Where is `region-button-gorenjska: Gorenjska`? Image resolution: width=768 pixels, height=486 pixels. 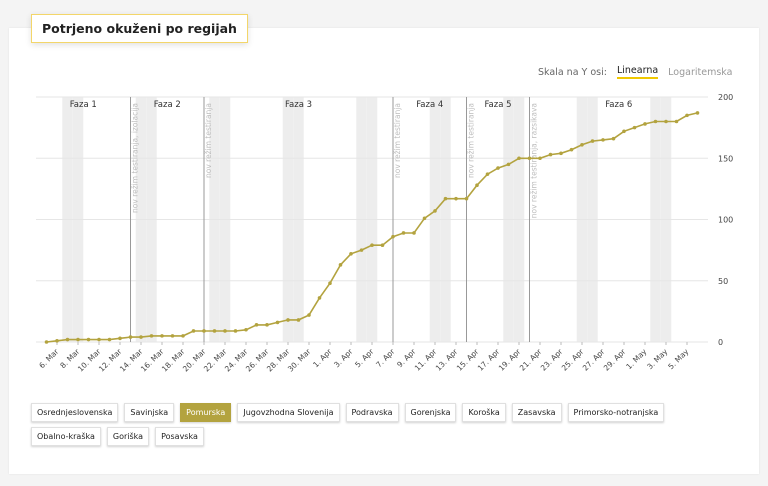
region-button-gorenjska: Gorenjska is located at coordinates (430, 412).